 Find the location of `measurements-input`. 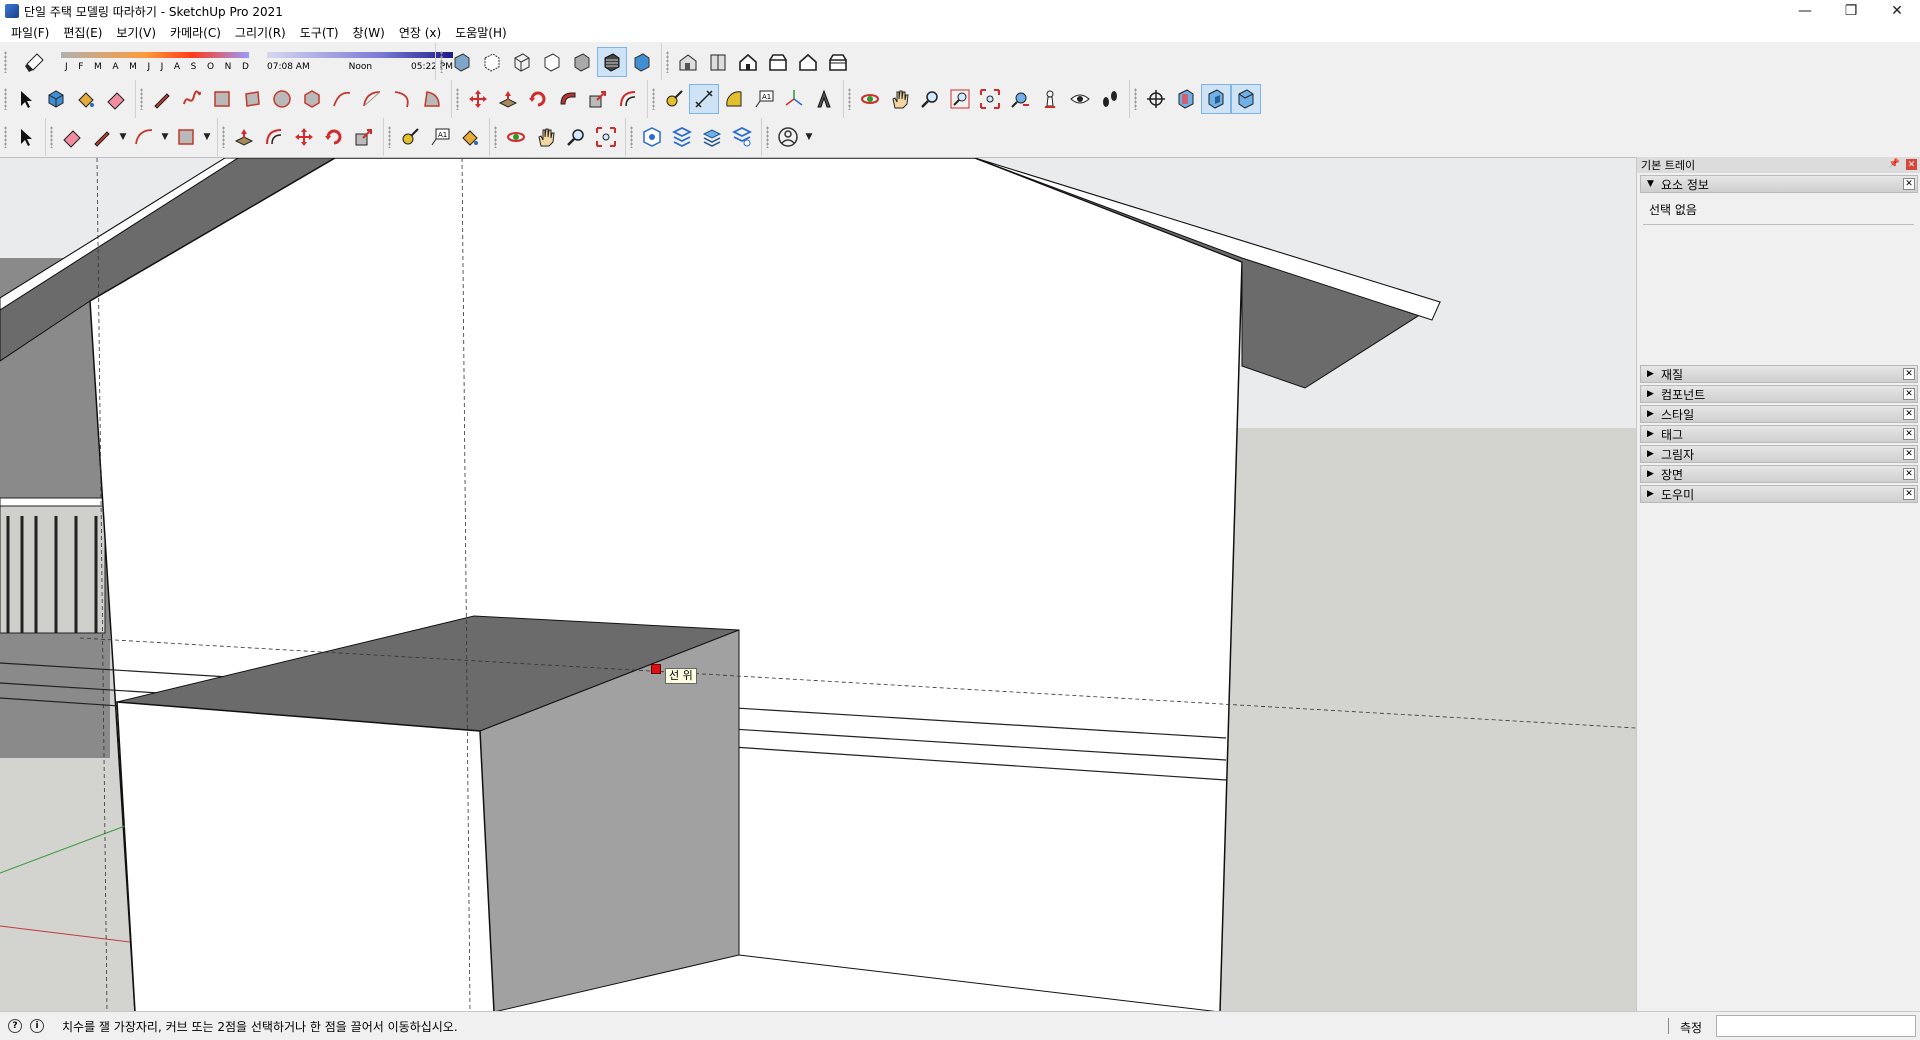

measurements-input is located at coordinates (1816, 1026).